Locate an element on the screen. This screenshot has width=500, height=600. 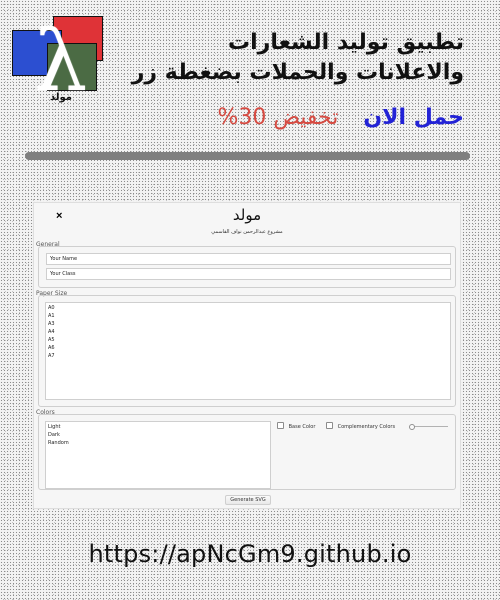
promo-line: حمل الان تخفيض 30% is located at coordinates (334, 118).